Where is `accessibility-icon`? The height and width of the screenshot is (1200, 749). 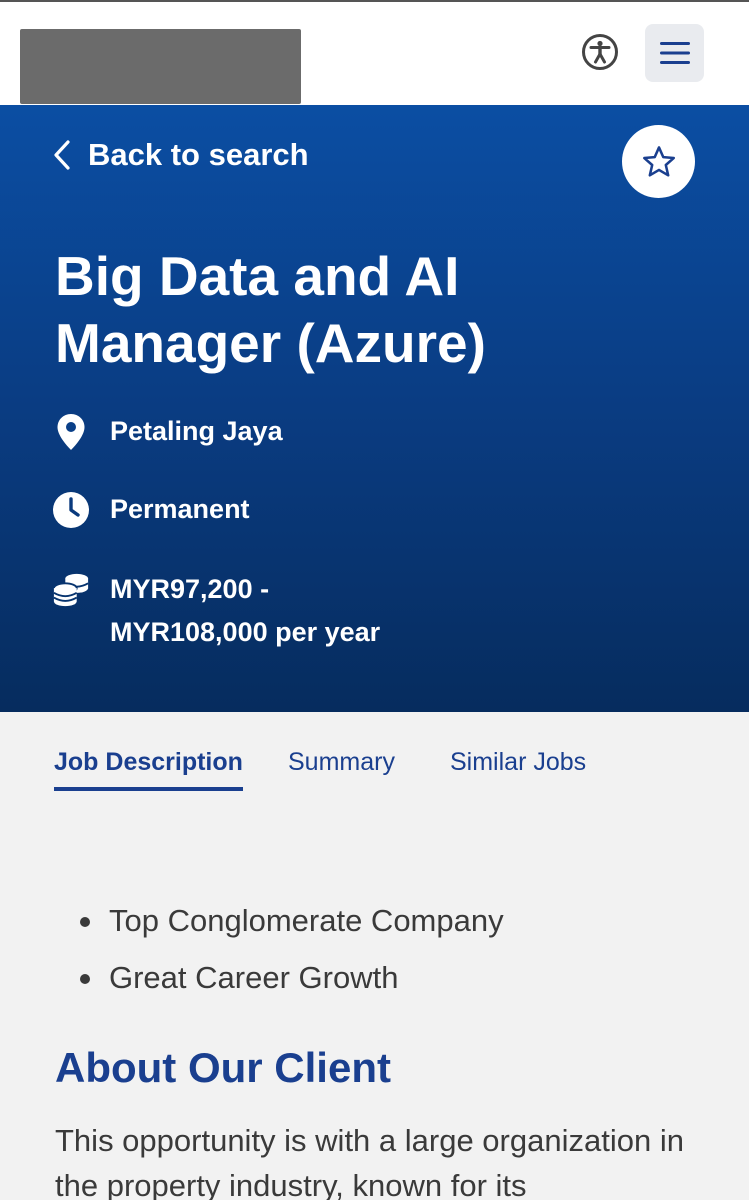
accessibility-icon is located at coordinates (600, 52).